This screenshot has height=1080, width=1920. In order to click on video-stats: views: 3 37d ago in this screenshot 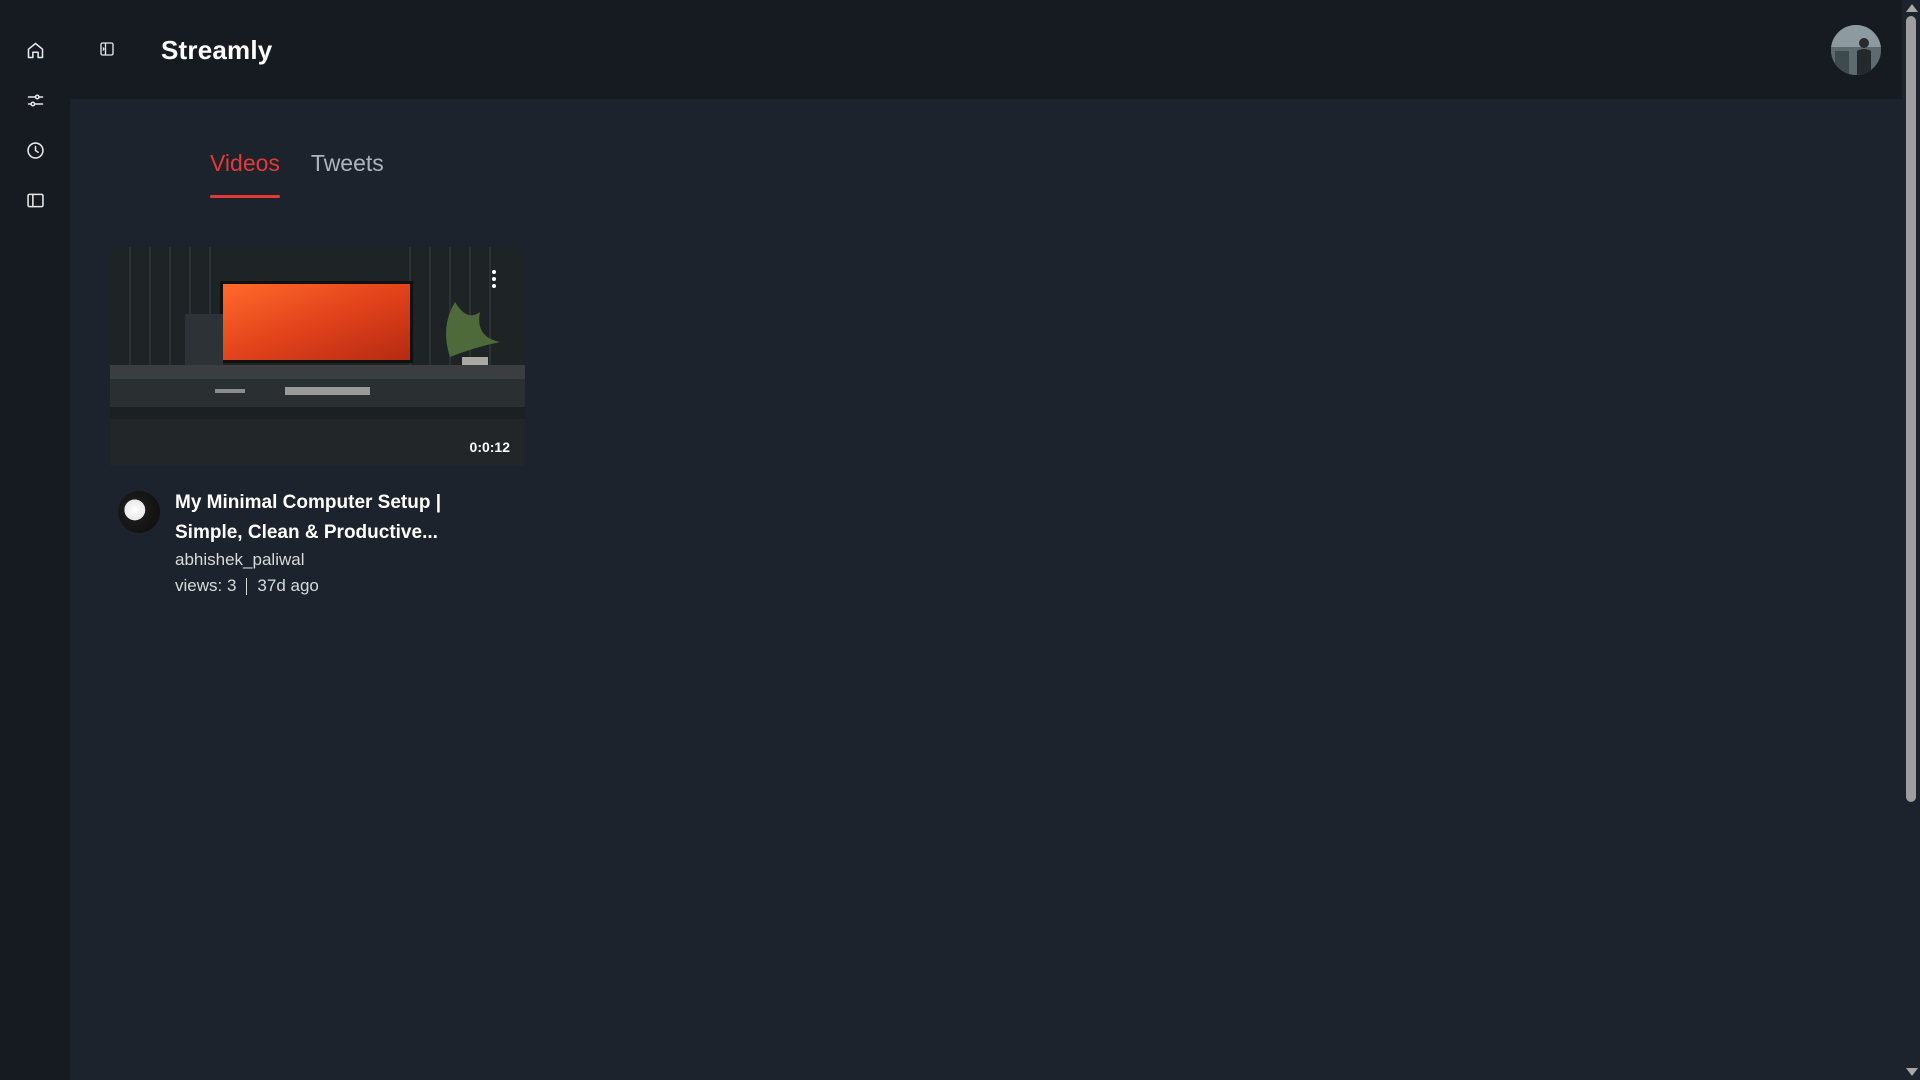, I will do `click(247, 586)`.